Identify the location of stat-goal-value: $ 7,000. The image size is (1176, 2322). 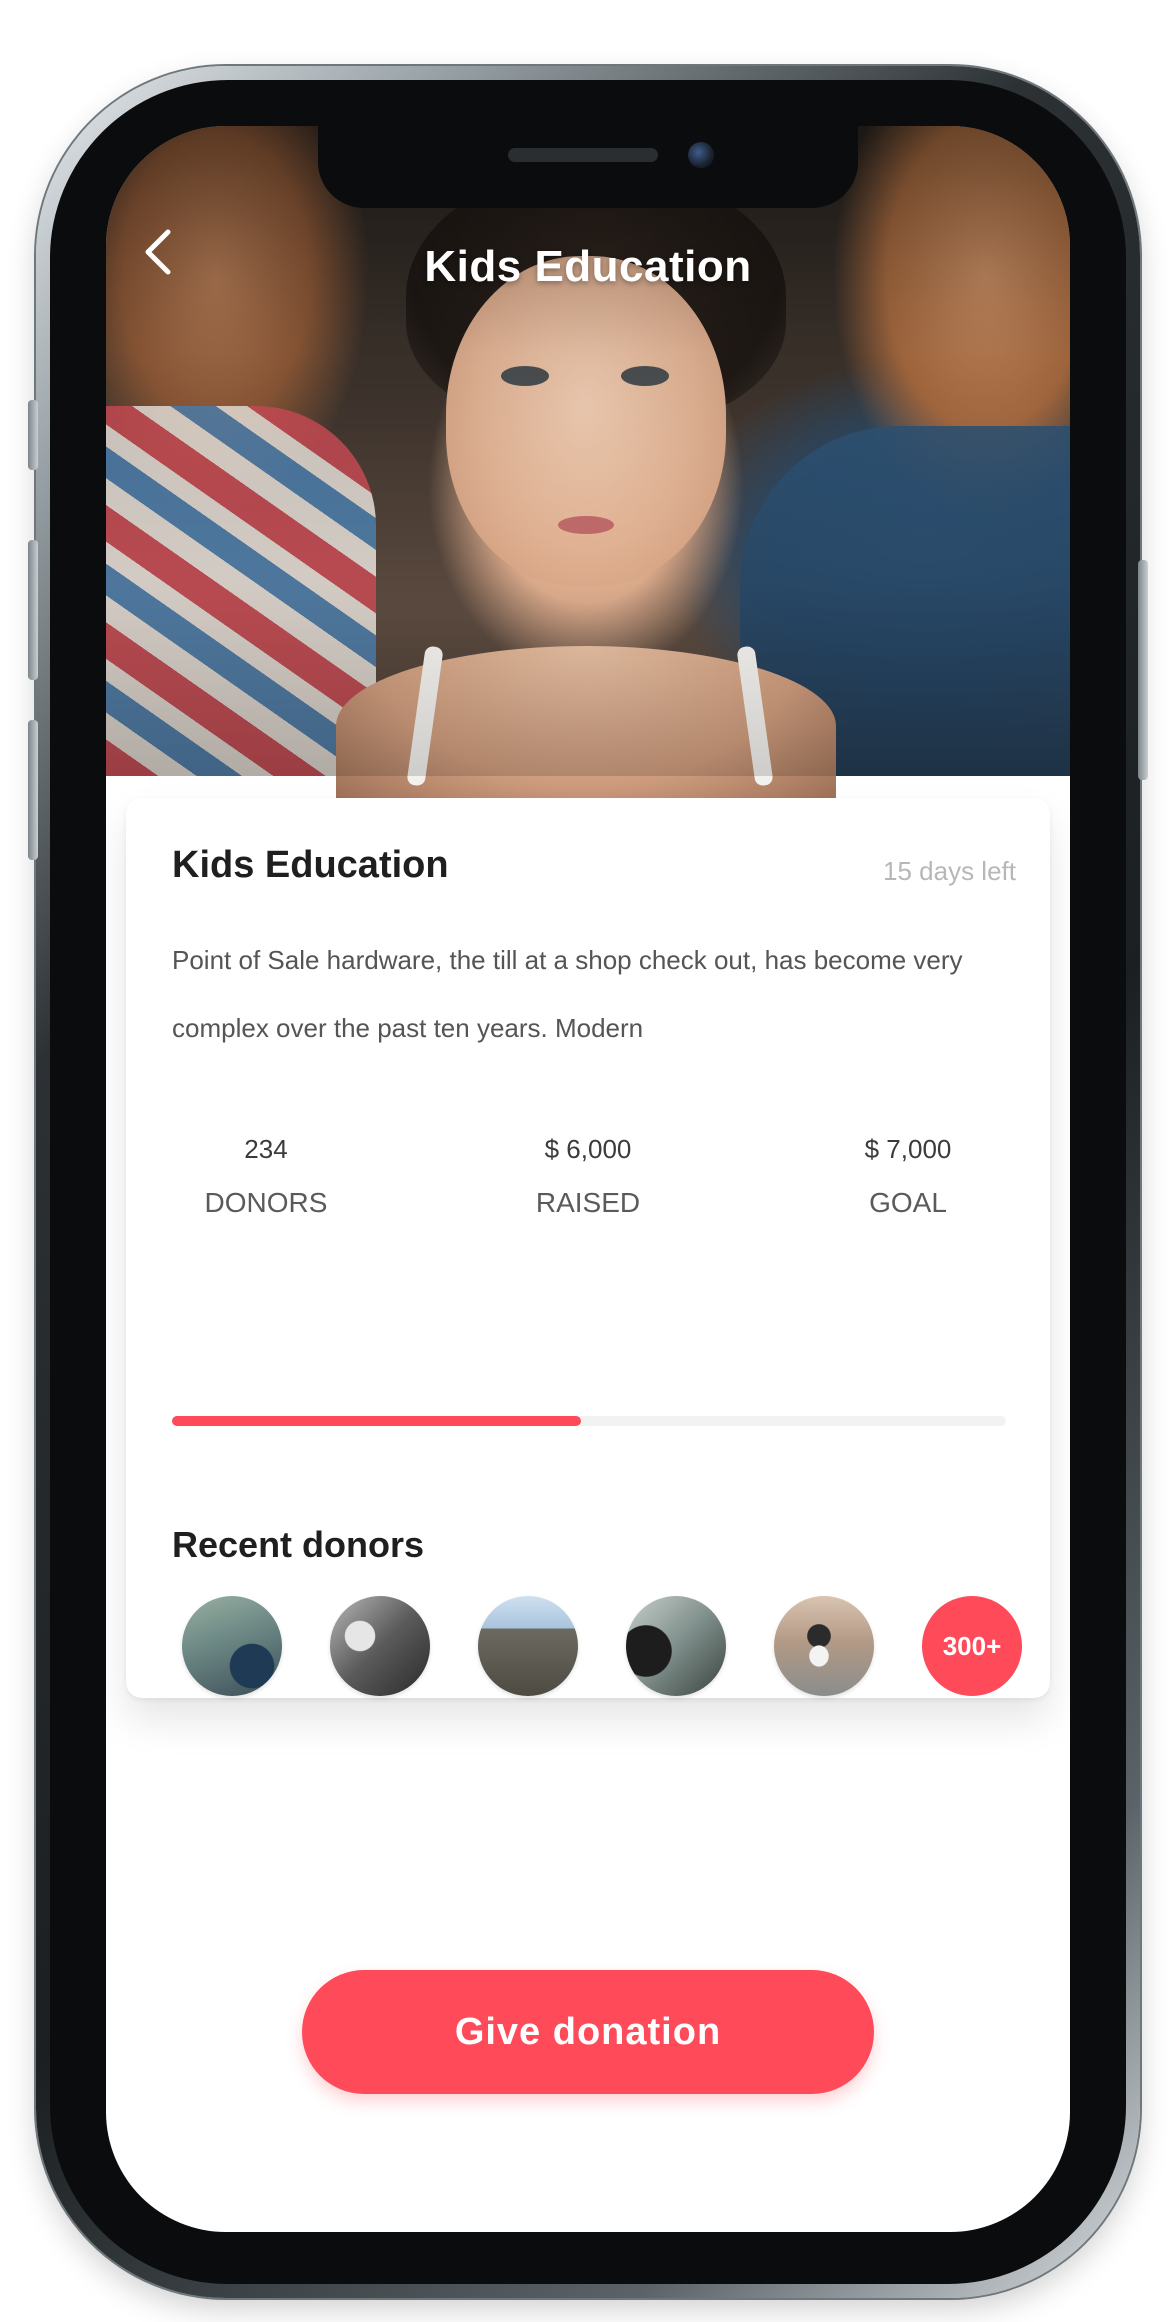
(908, 1149).